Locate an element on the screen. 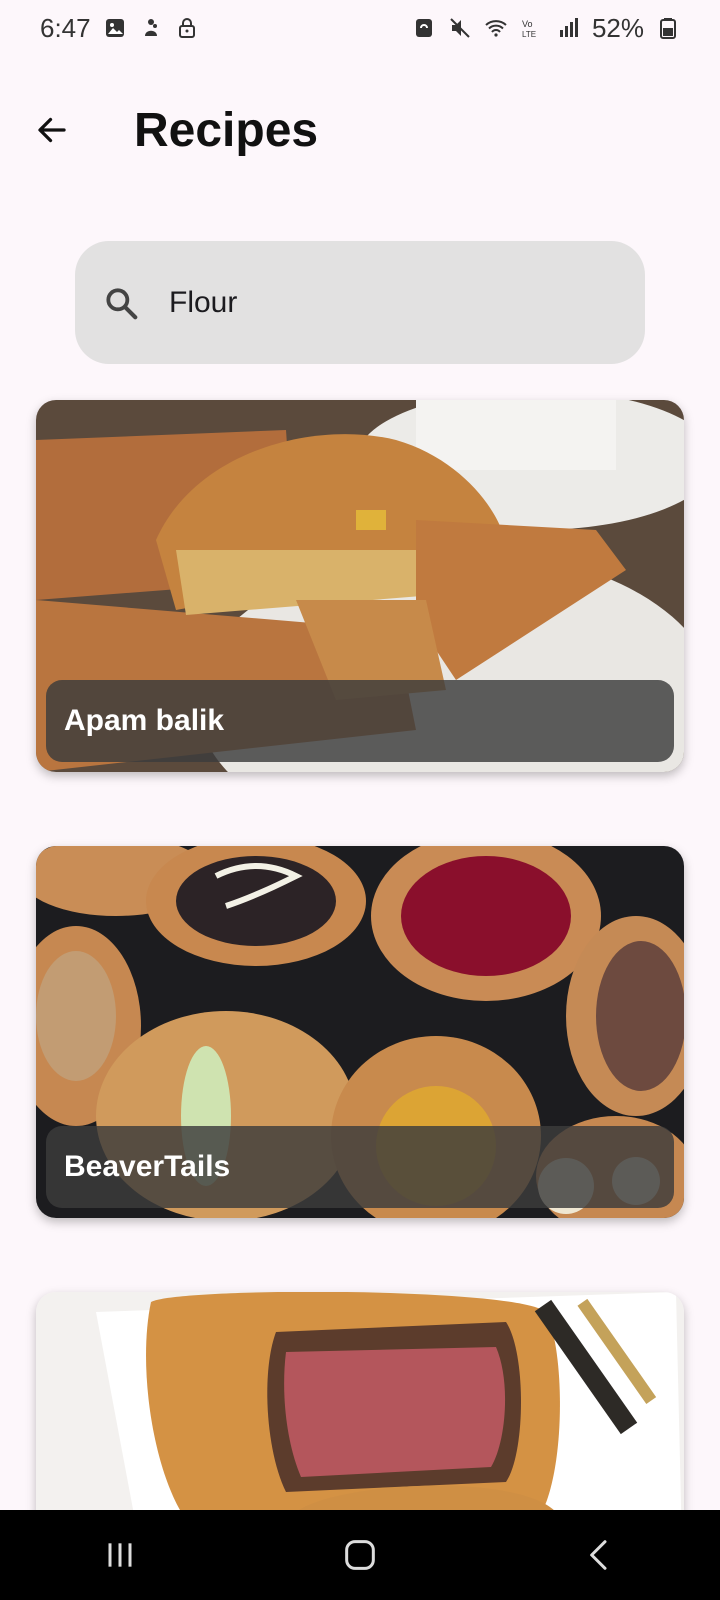  mute-icon is located at coordinates (460, 28).